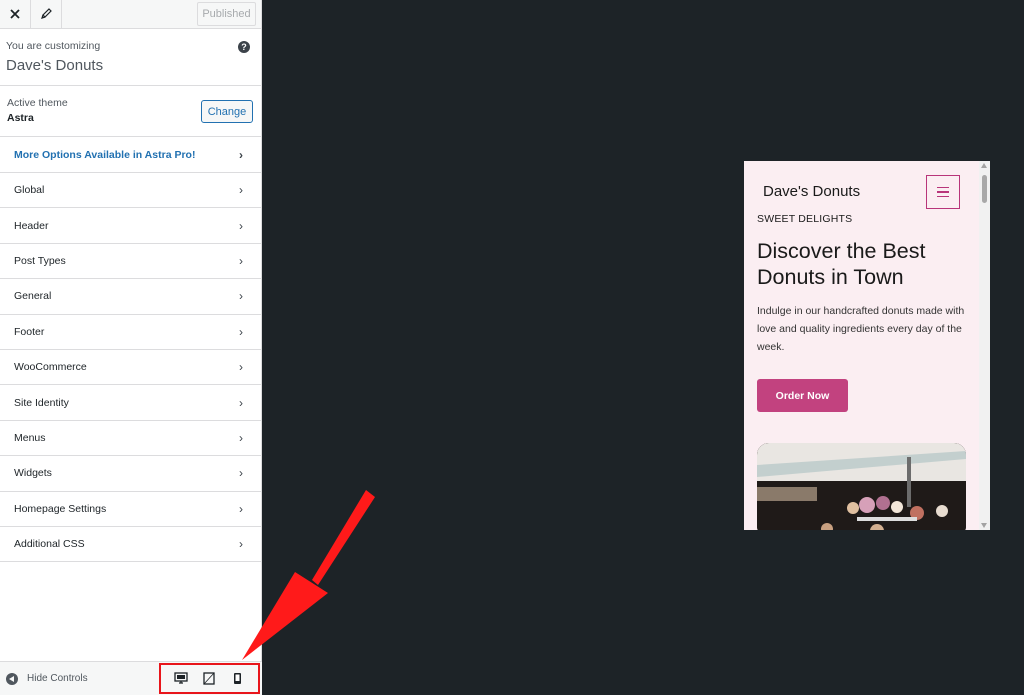 This screenshot has height=695, width=1024. Describe the element at coordinates (57, 678) in the screenshot. I see `hide-controls-label: Hide Controls` at that location.